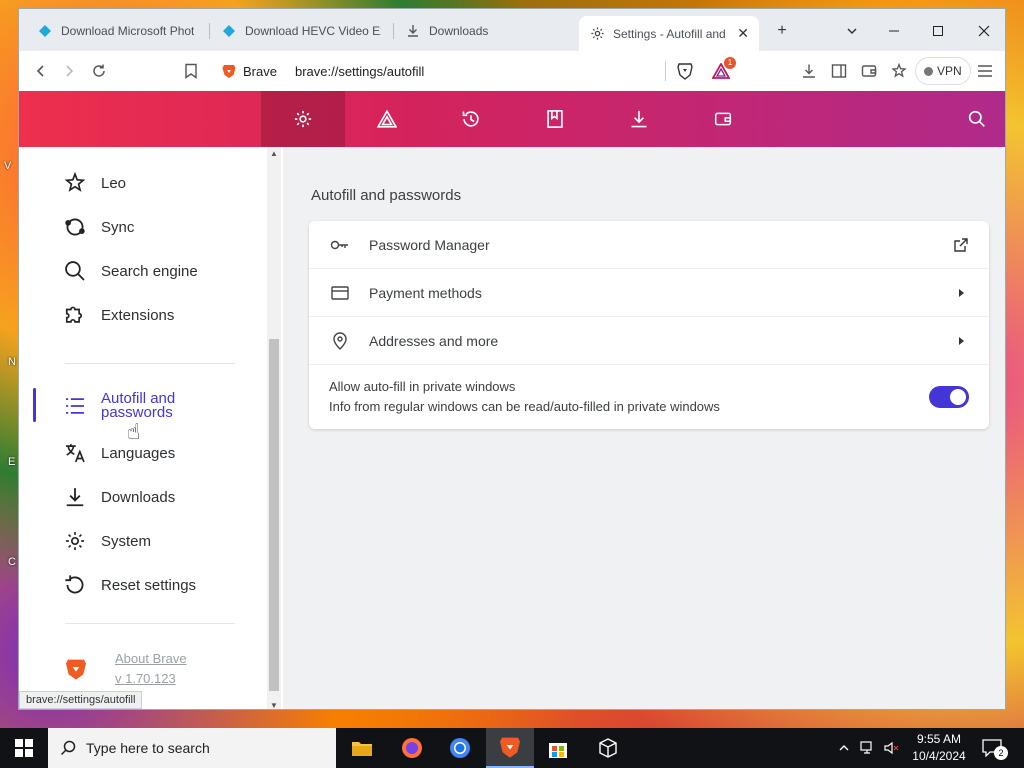  Describe the element at coordinates (144, 271) in the screenshot. I see `sidebar-item-search-engine: Search engine` at that location.